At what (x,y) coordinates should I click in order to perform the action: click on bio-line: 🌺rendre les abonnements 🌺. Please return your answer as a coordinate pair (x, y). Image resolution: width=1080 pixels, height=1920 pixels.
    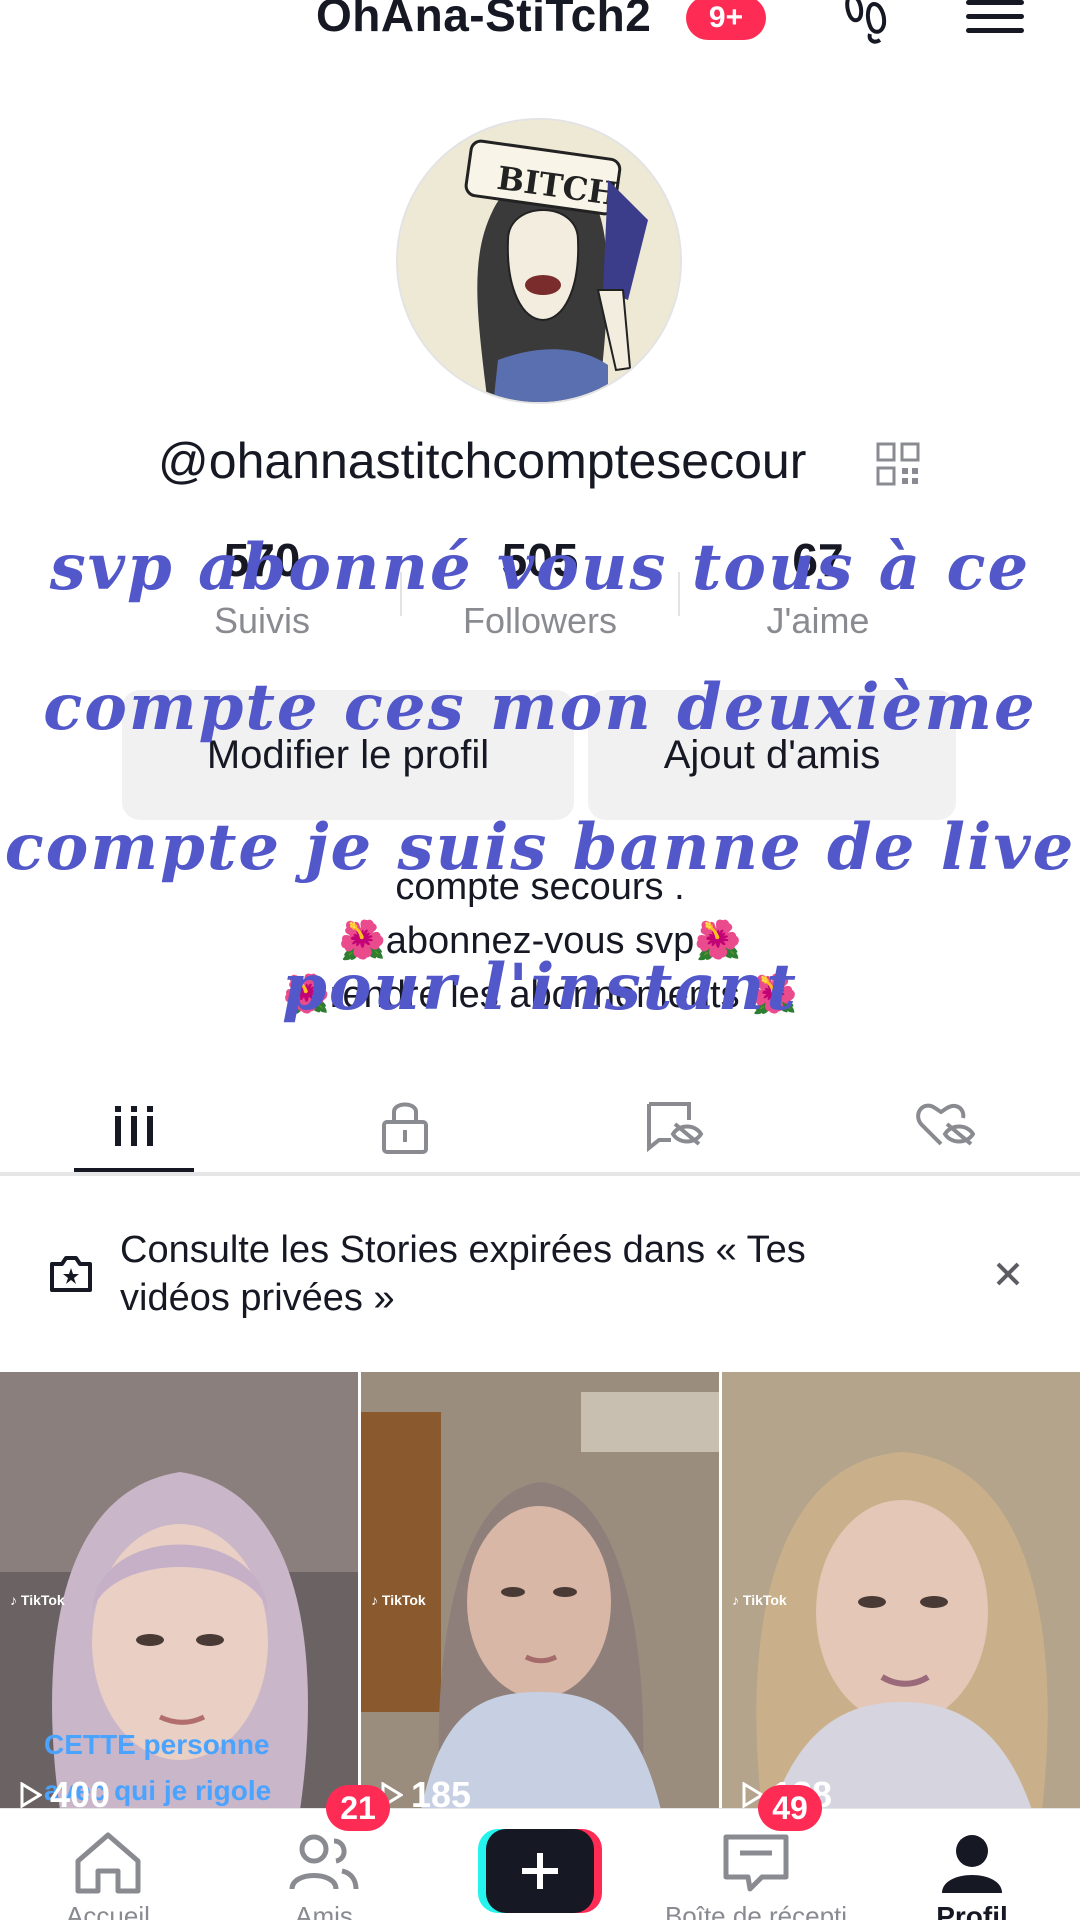
    Looking at the image, I should click on (540, 995).